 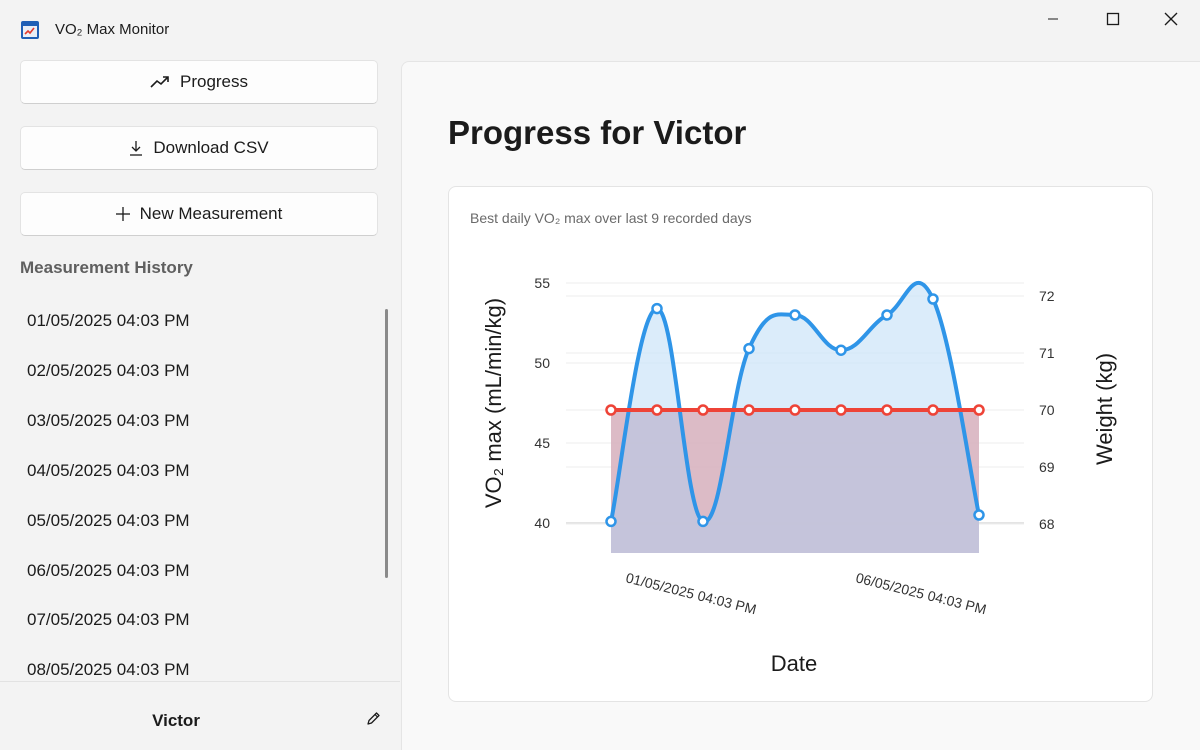 What do you see at coordinates (493, 403) in the screenshot?
I see `y-left-axis-label: VO₂ max (mL/min/kg)` at bounding box center [493, 403].